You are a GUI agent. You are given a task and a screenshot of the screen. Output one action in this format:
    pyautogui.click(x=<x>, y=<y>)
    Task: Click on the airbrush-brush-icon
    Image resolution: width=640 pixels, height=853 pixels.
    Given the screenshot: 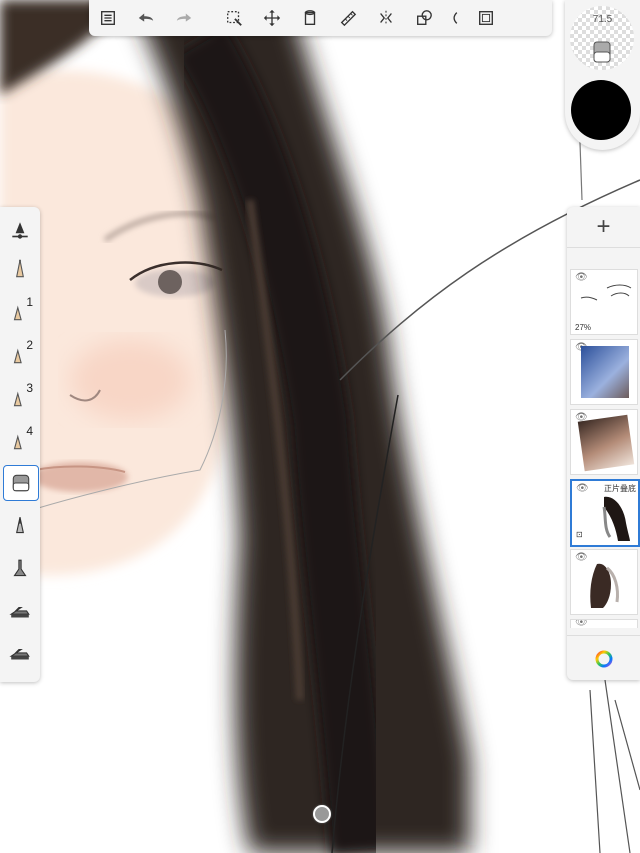 What is the action you would take?
    pyautogui.click(x=20, y=569)
    